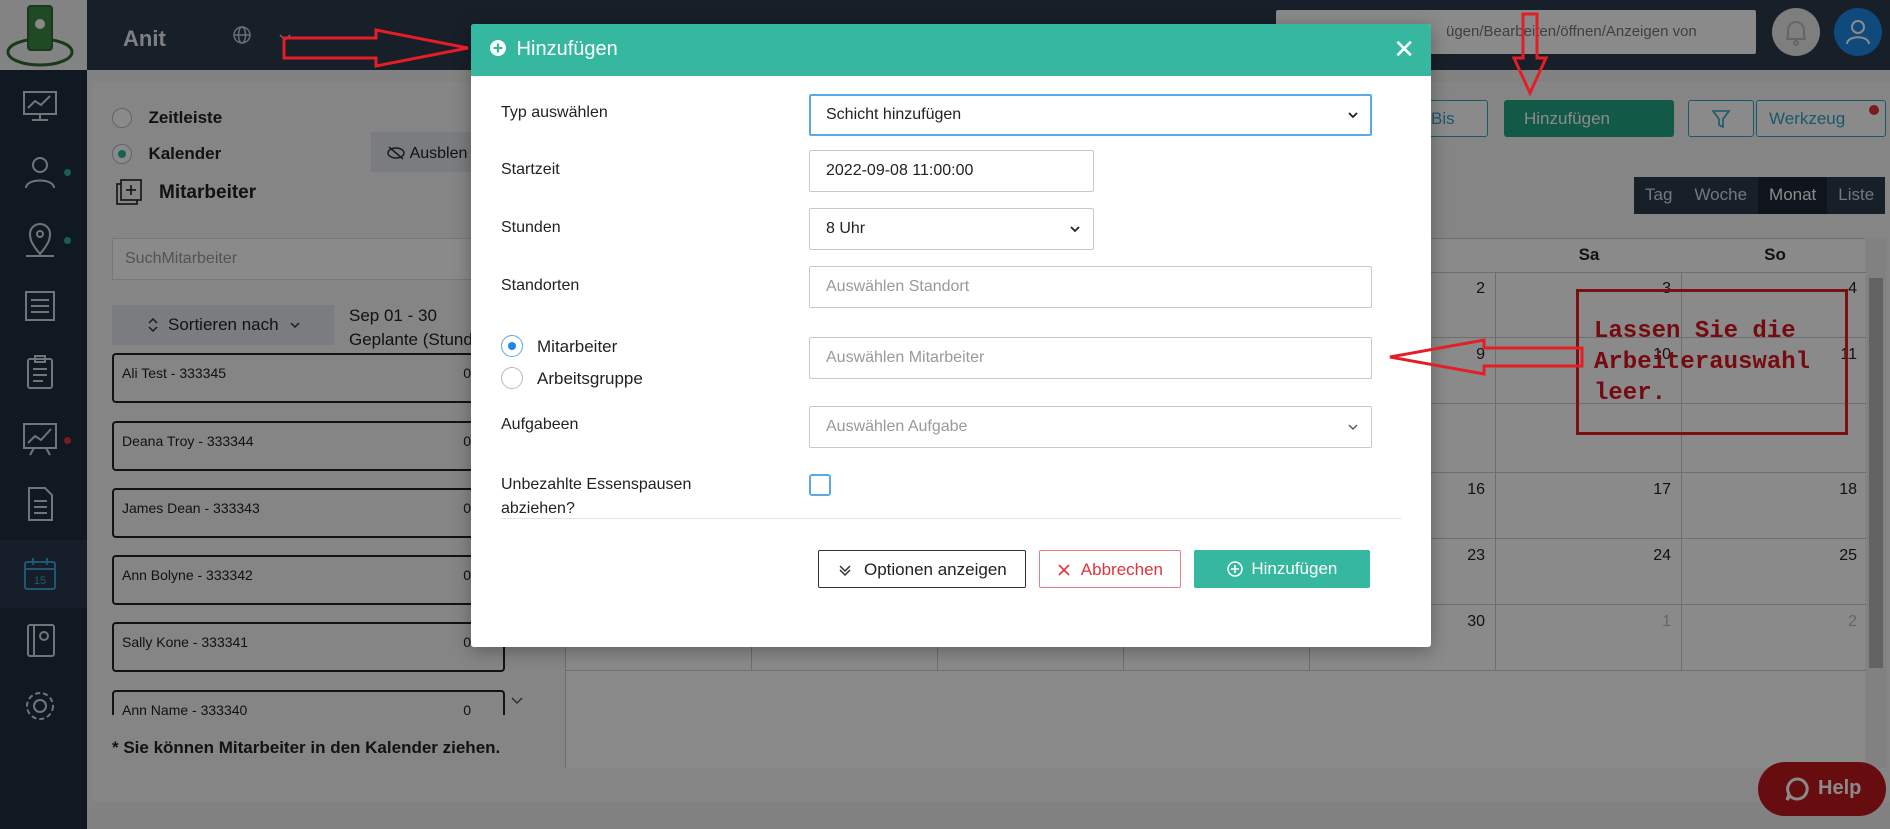 This screenshot has width=1890, height=829. I want to click on unpaid-breaks-checkbox, so click(820, 485).